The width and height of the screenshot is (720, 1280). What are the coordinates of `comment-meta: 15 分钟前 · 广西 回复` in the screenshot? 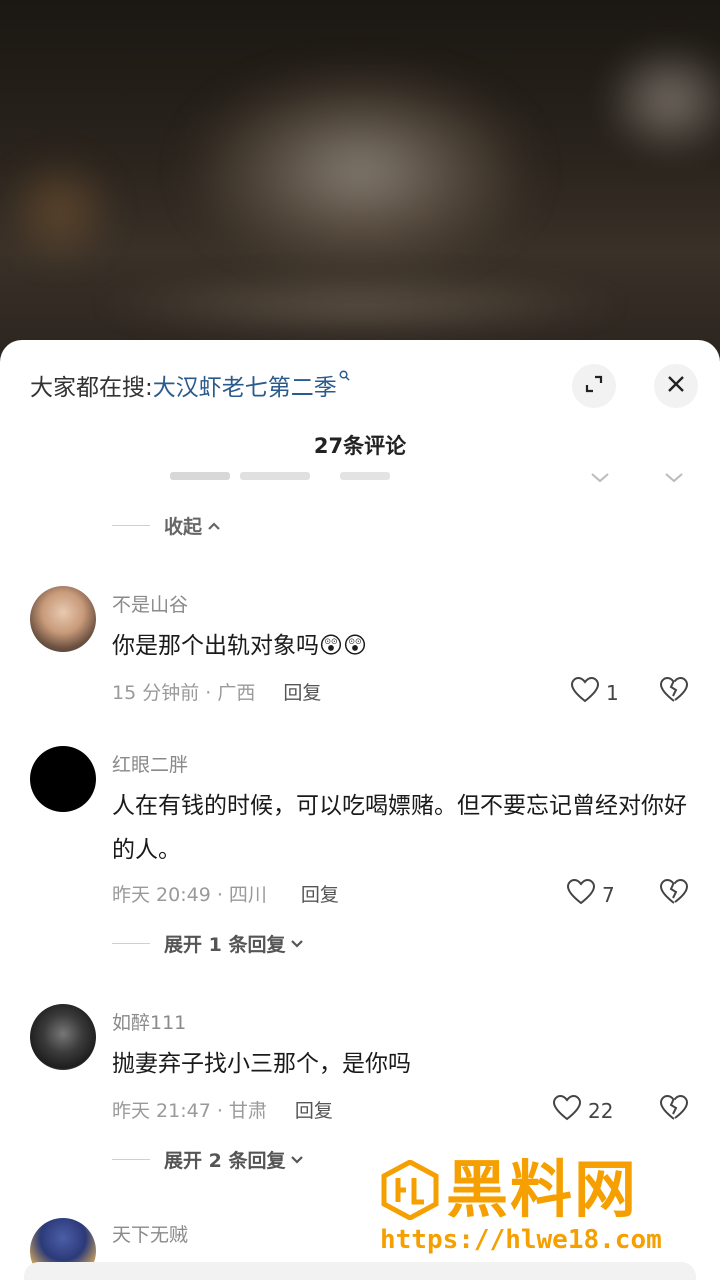 It's located at (216, 691).